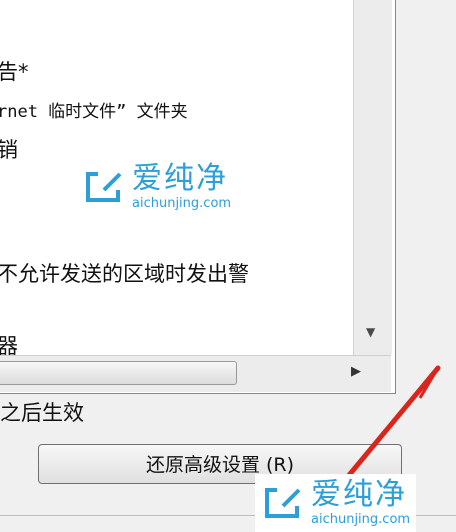 The image size is (456, 532). What do you see at coordinates (118, 373) in the screenshot?
I see `horizontal-scroll-thumb` at bounding box center [118, 373].